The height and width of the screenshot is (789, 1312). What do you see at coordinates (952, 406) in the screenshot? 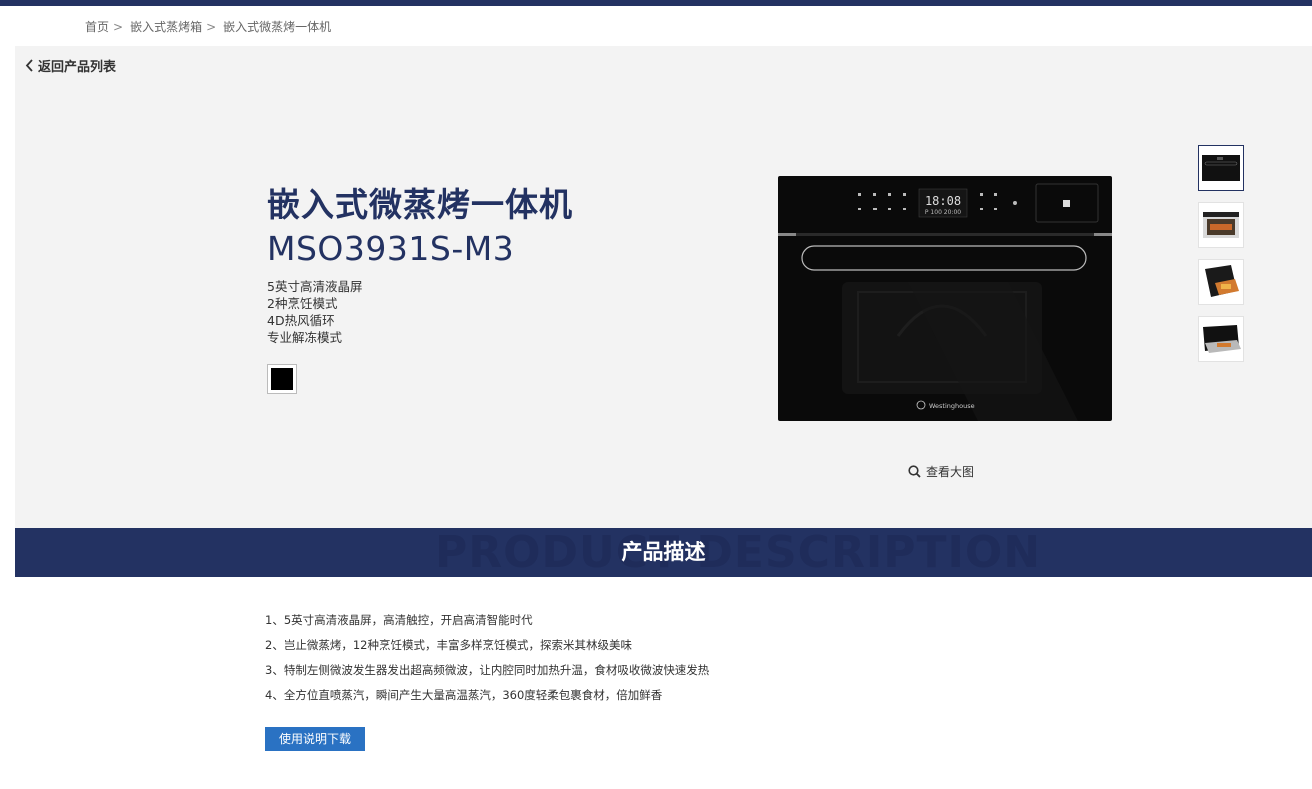
I see `brand-logo-text: Westinghouse` at bounding box center [952, 406].